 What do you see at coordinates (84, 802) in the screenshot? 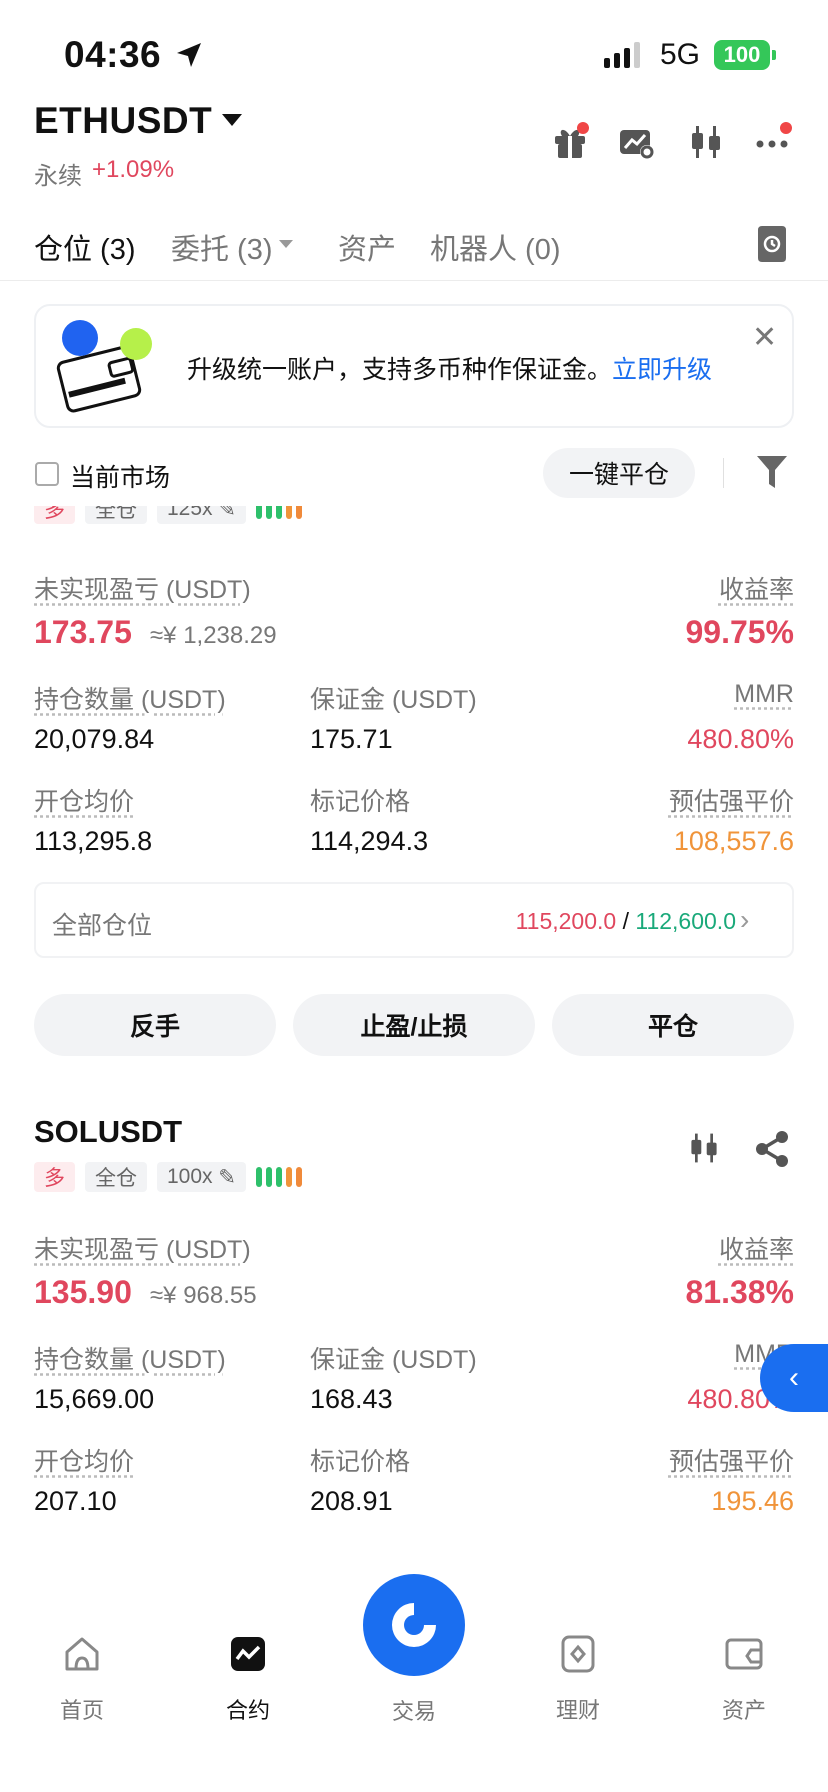
I see `entry-price-label: 开仓均价` at bounding box center [84, 802].